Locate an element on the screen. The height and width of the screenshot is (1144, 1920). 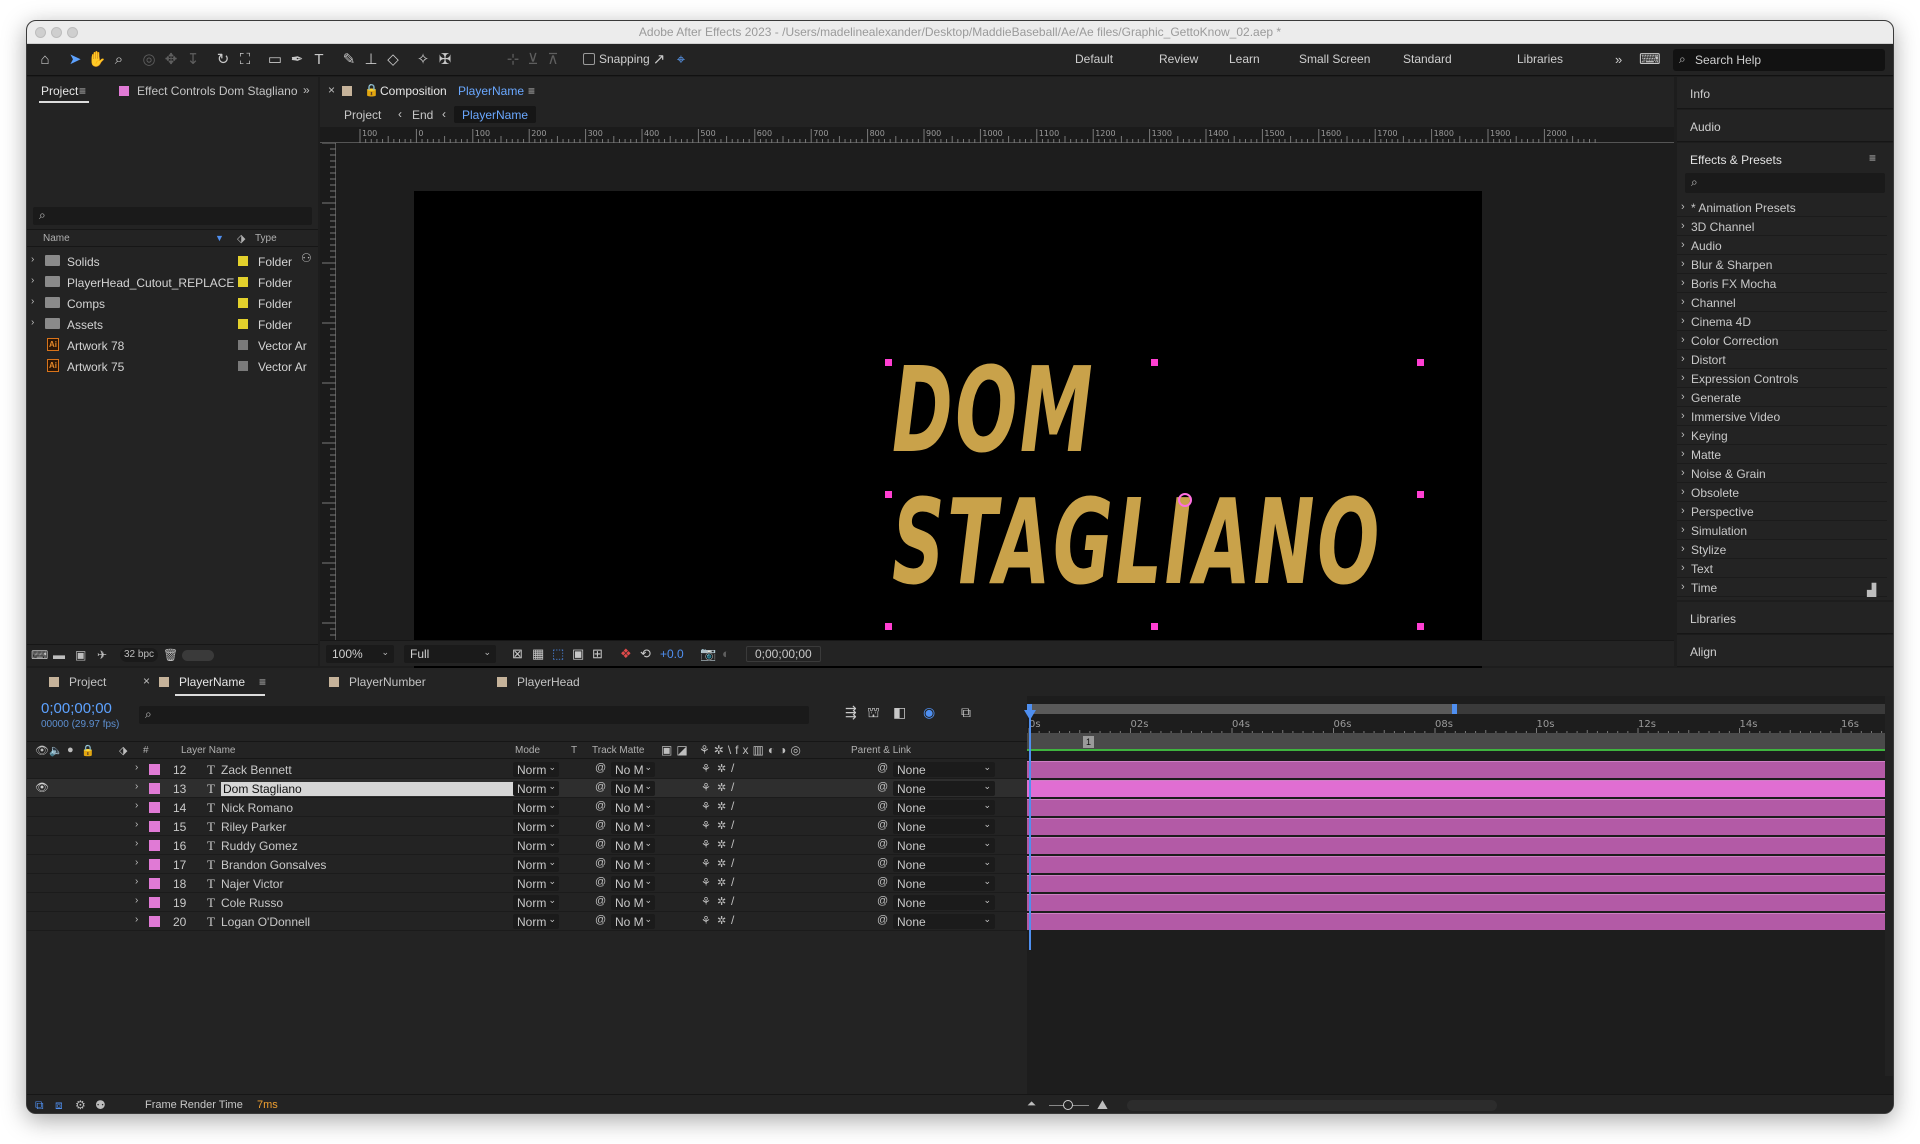
pen-tool-icon: ✒ is located at coordinates (297, 60).